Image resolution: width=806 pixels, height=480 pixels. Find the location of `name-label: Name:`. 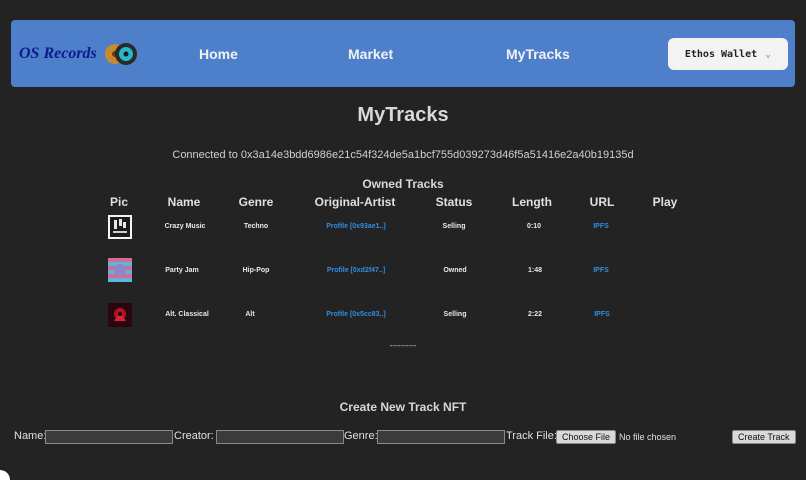

name-label: Name: is located at coordinates (30, 436).